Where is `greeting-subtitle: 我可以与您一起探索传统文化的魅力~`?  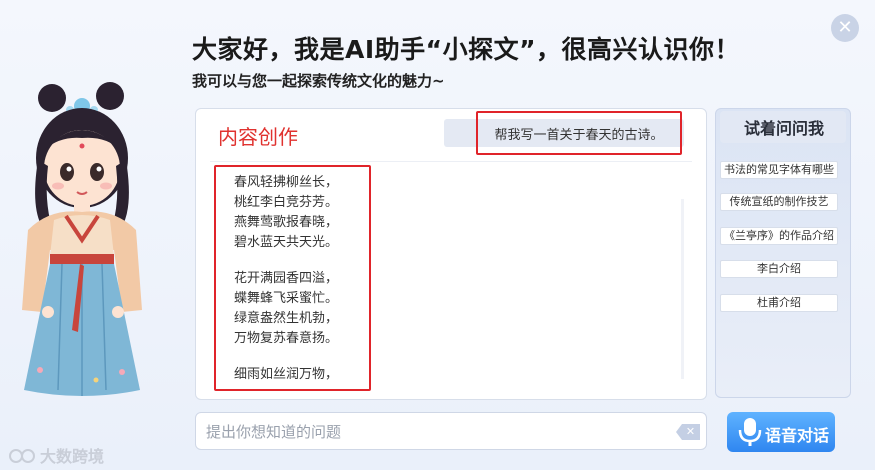 greeting-subtitle: 我可以与您一起探索传统文化的魅力~ is located at coordinates (318, 81).